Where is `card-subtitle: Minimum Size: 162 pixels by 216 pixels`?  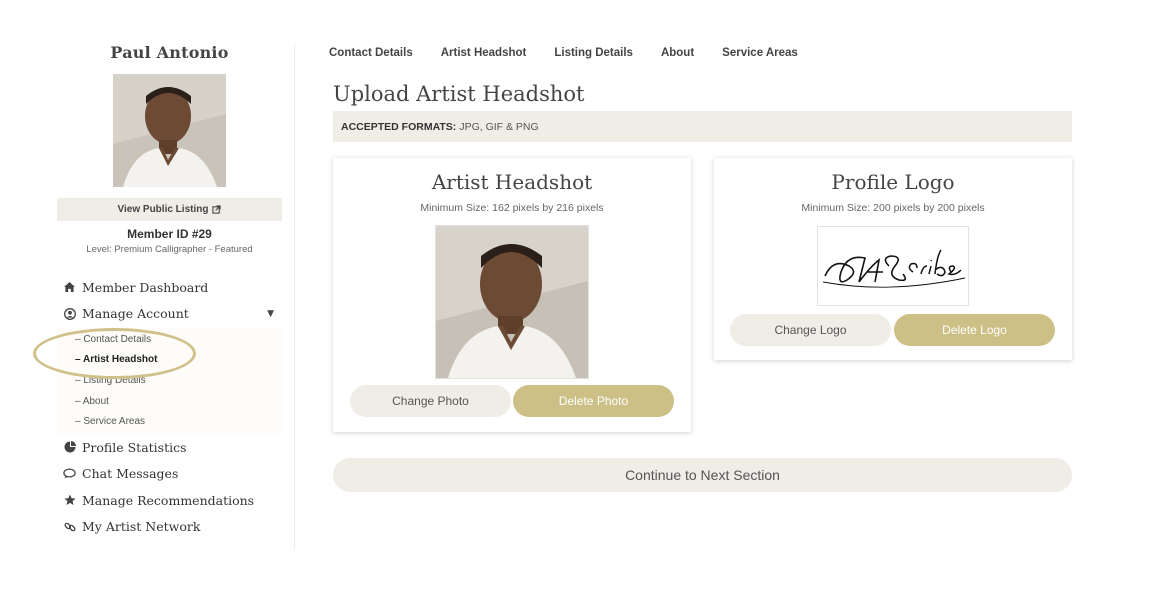
card-subtitle: Minimum Size: 162 pixels by 216 pixels is located at coordinates (512, 208).